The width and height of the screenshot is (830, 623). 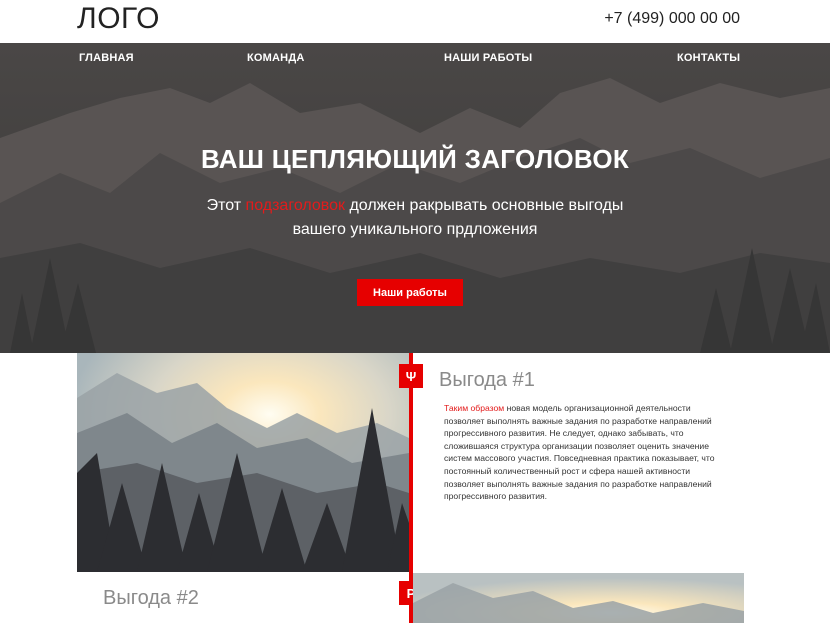 I want to click on our-works-button: Наши работы, so click(x=410, y=292).